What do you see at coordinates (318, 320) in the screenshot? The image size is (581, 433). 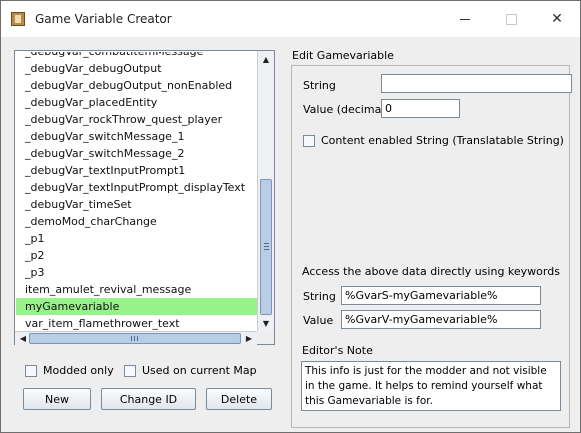 I see `keyword-value-label: Value` at bounding box center [318, 320].